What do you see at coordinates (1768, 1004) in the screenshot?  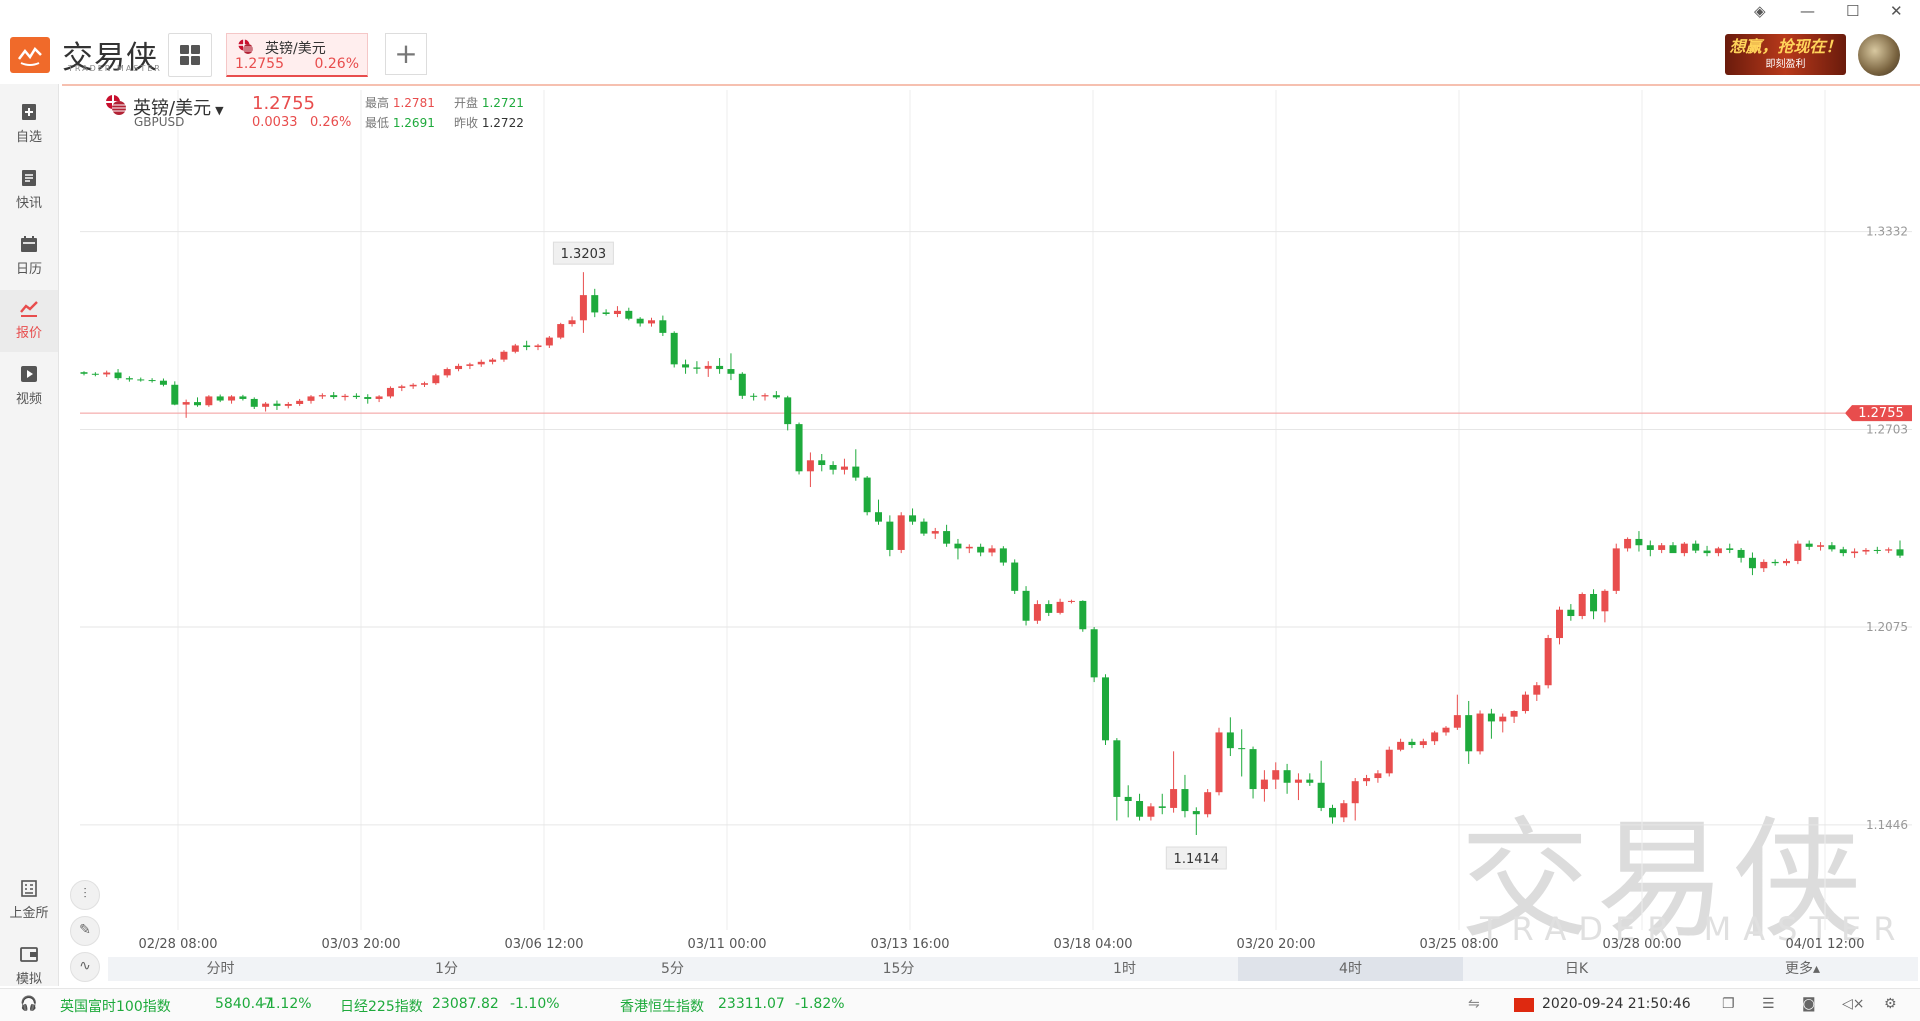 I see `list-icon: ☰` at bounding box center [1768, 1004].